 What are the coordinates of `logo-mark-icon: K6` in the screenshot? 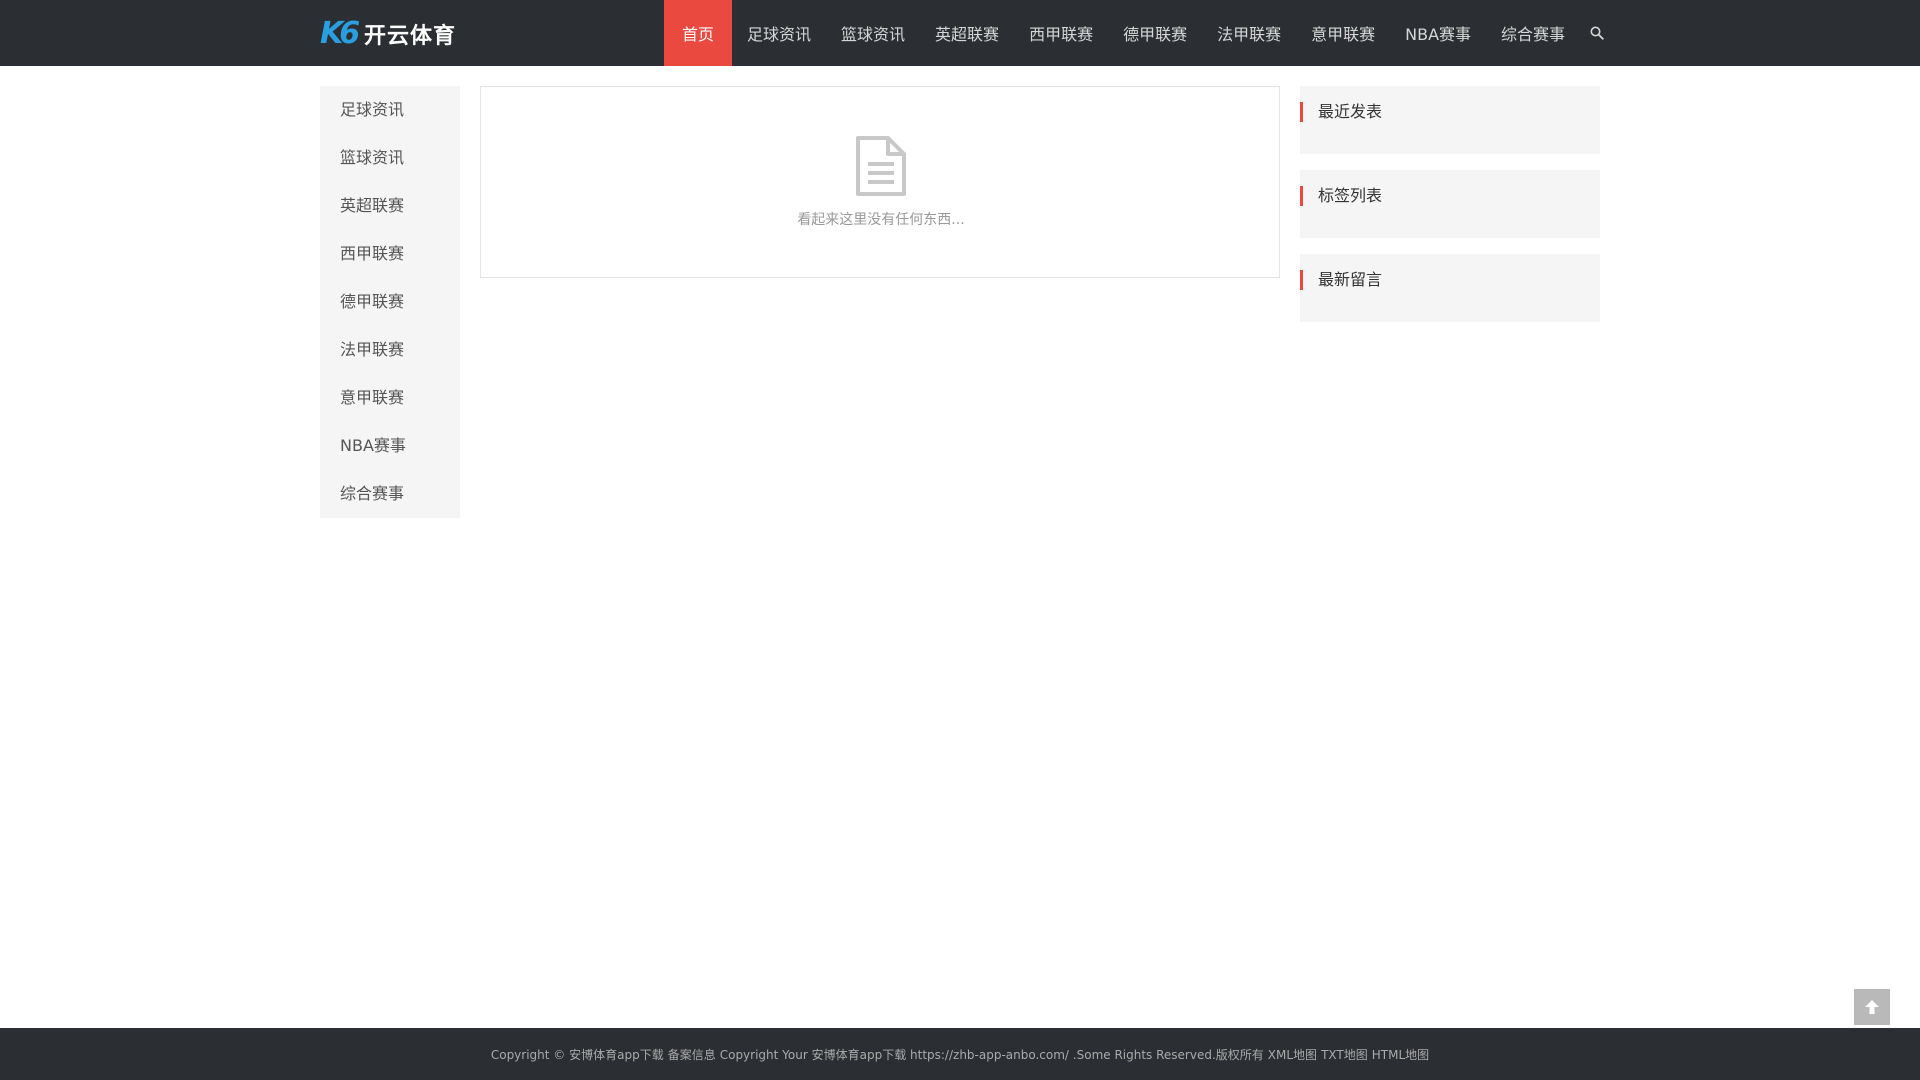 It's located at (341, 34).